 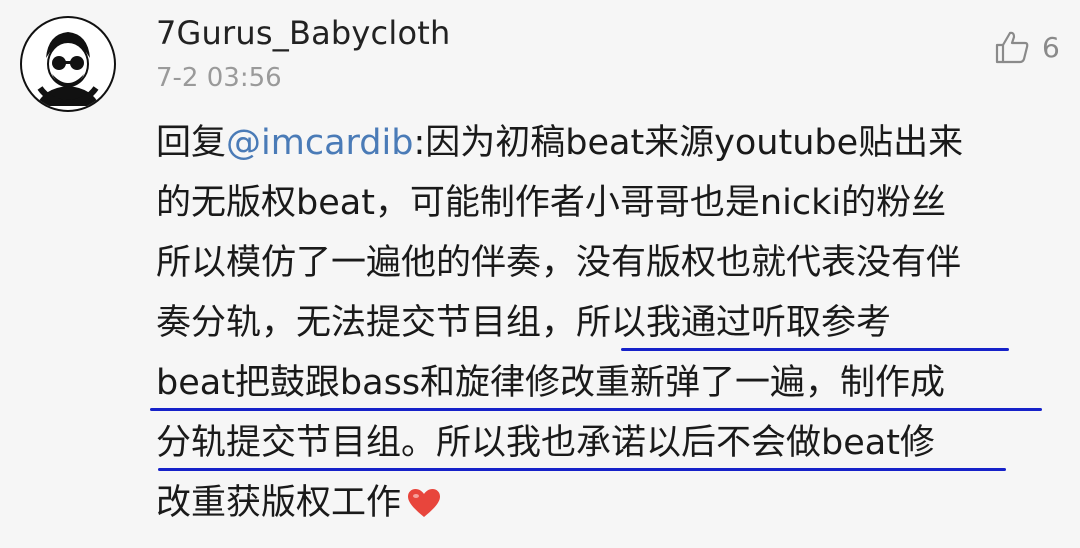 What do you see at coordinates (551, 383) in the screenshot?
I see `comment-text: beat把鼓跟bass和旋律修改重新弹了一遍，制作成` at bounding box center [551, 383].